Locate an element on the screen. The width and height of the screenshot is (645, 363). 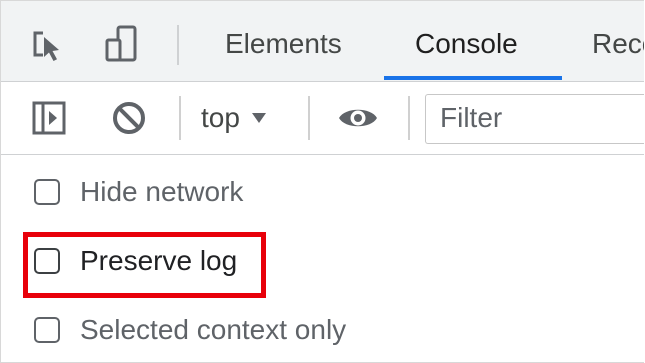
active-tab-indicator is located at coordinates (473, 78).